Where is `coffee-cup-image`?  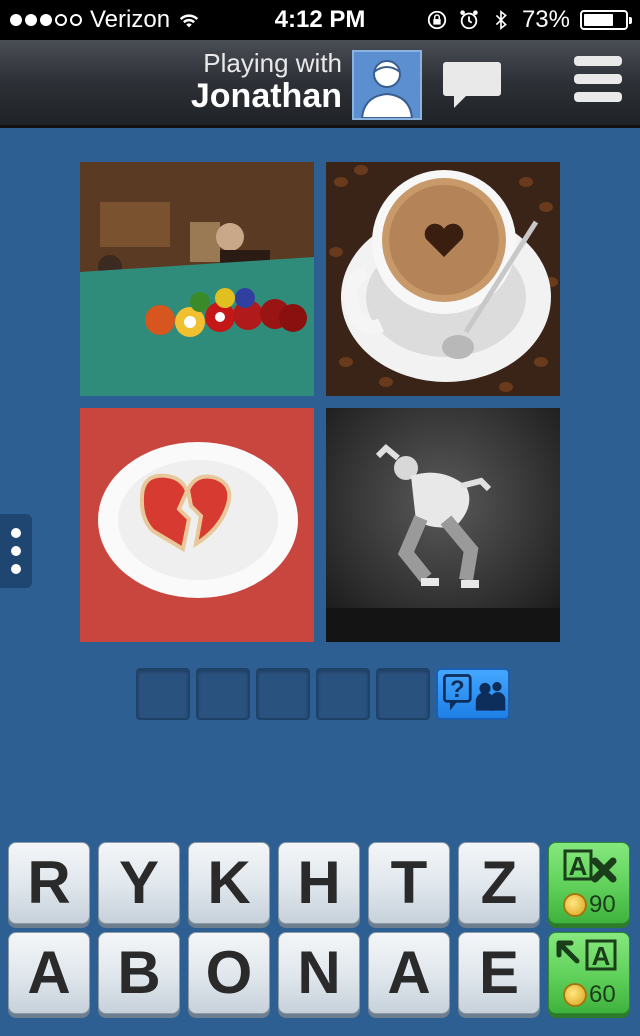
coffee-cup-image is located at coordinates (443, 279).